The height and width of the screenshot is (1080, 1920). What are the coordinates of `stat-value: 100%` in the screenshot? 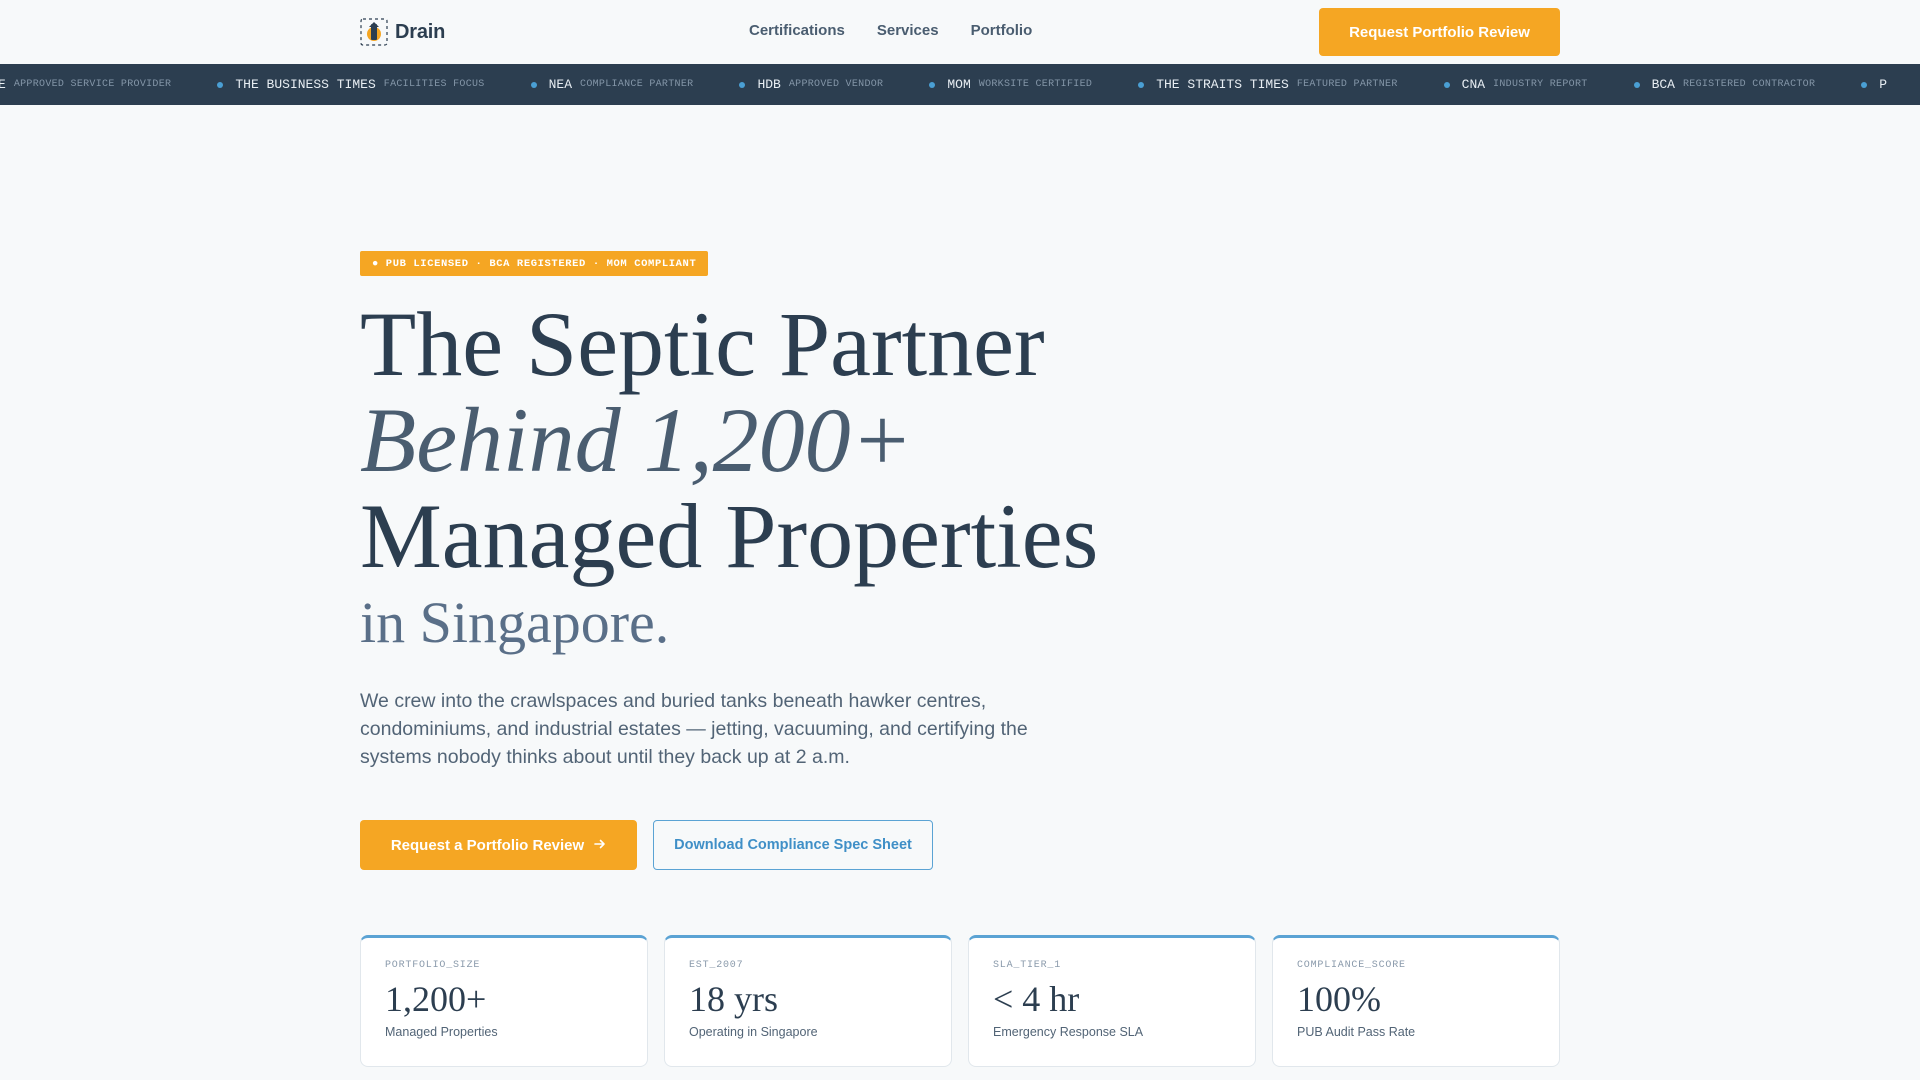 It's located at (1339, 999).